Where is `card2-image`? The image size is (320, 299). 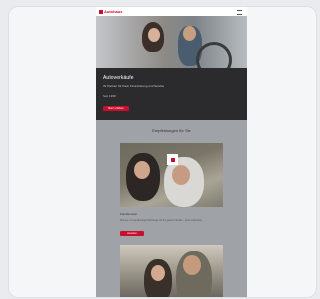 card2-image is located at coordinates (171, 271).